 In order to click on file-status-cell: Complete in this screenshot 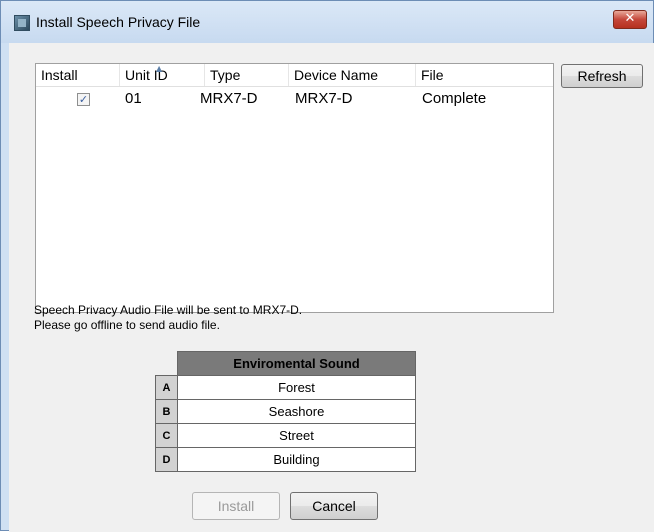, I will do `click(454, 98)`.